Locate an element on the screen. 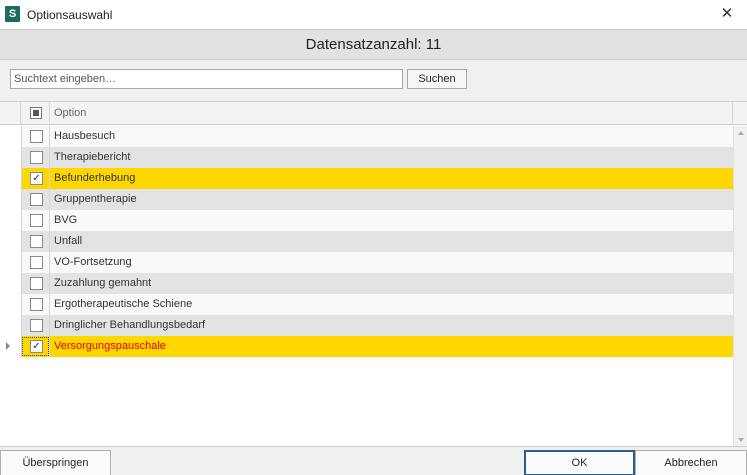  option-row: Gruppentherapie is located at coordinates (366, 199).